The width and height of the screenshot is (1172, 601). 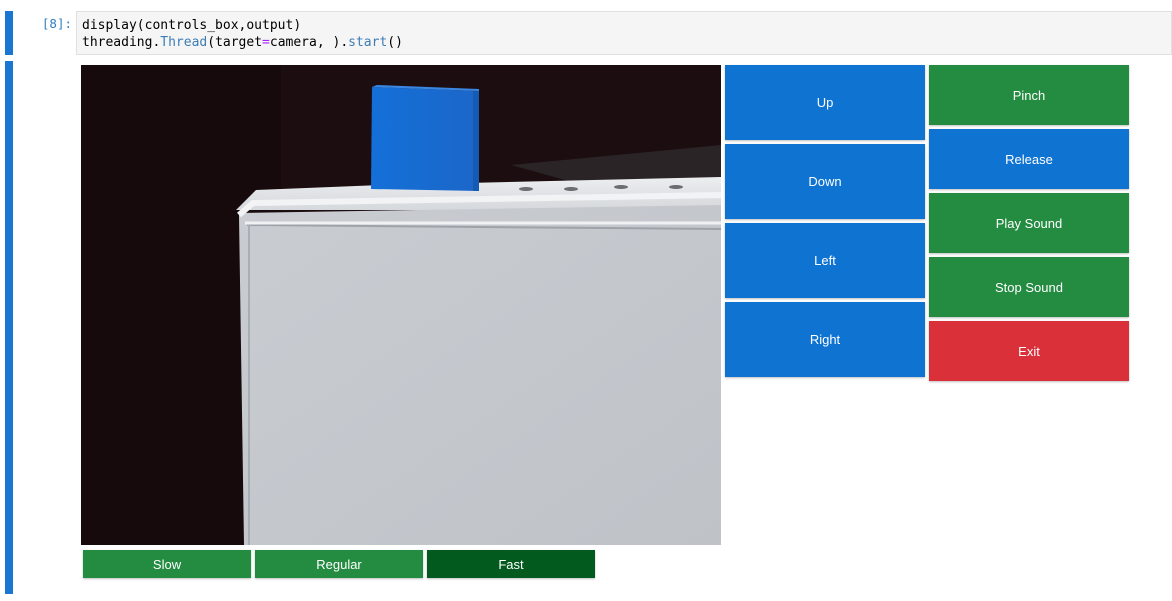 I want to click on up-button-label: Up, so click(x=825, y=102).